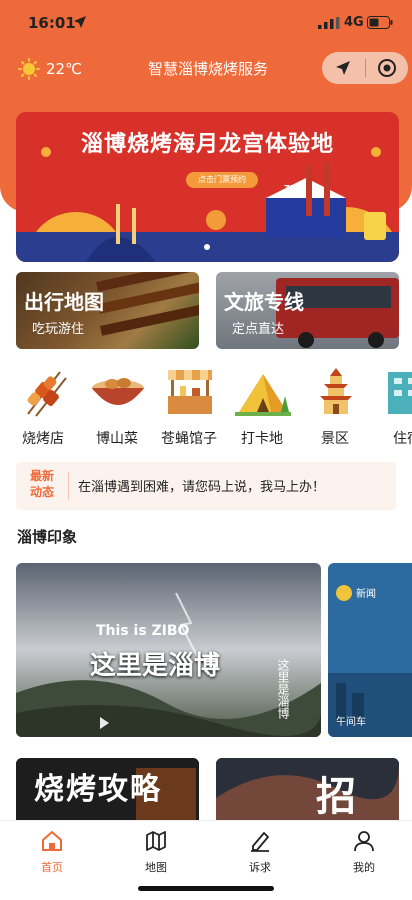 This screenshot has width=412, height=900. What do you see at coordinates (258, 329) in the screenshot?
I see `tourism-line-subtitle: 定点直达` at bounding box center [258, 329].